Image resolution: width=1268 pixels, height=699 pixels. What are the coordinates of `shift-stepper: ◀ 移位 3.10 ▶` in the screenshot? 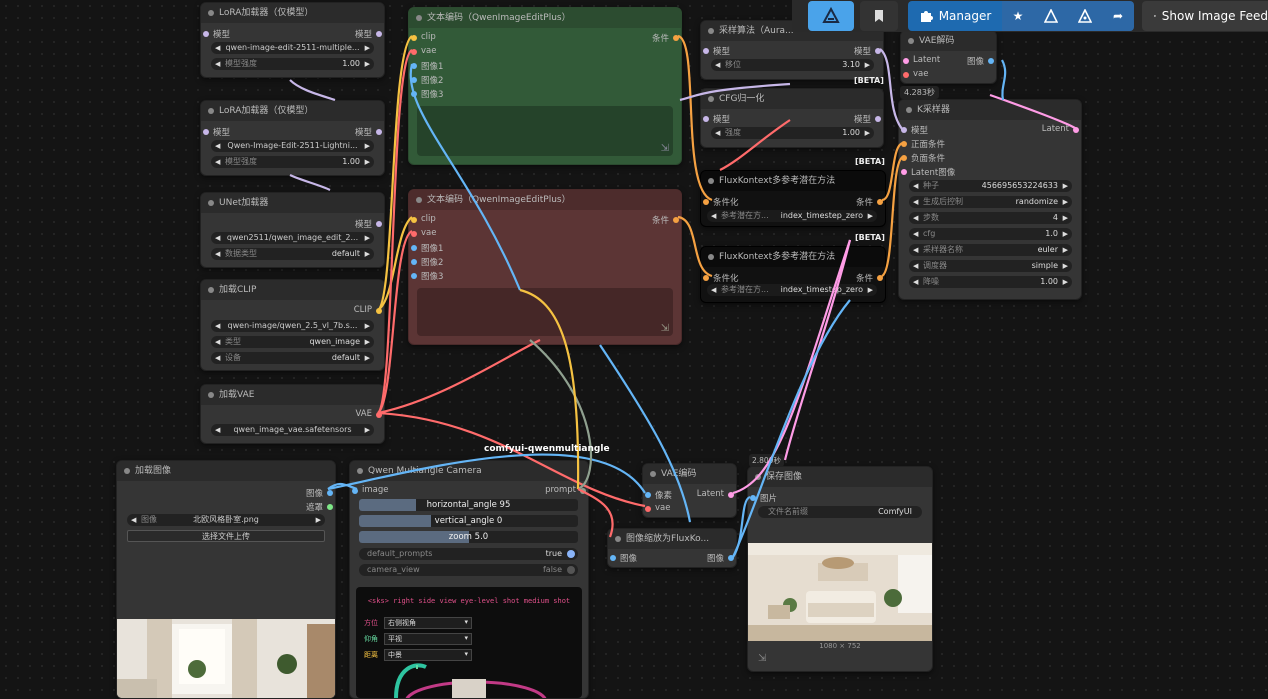 It's located at (792, 65).